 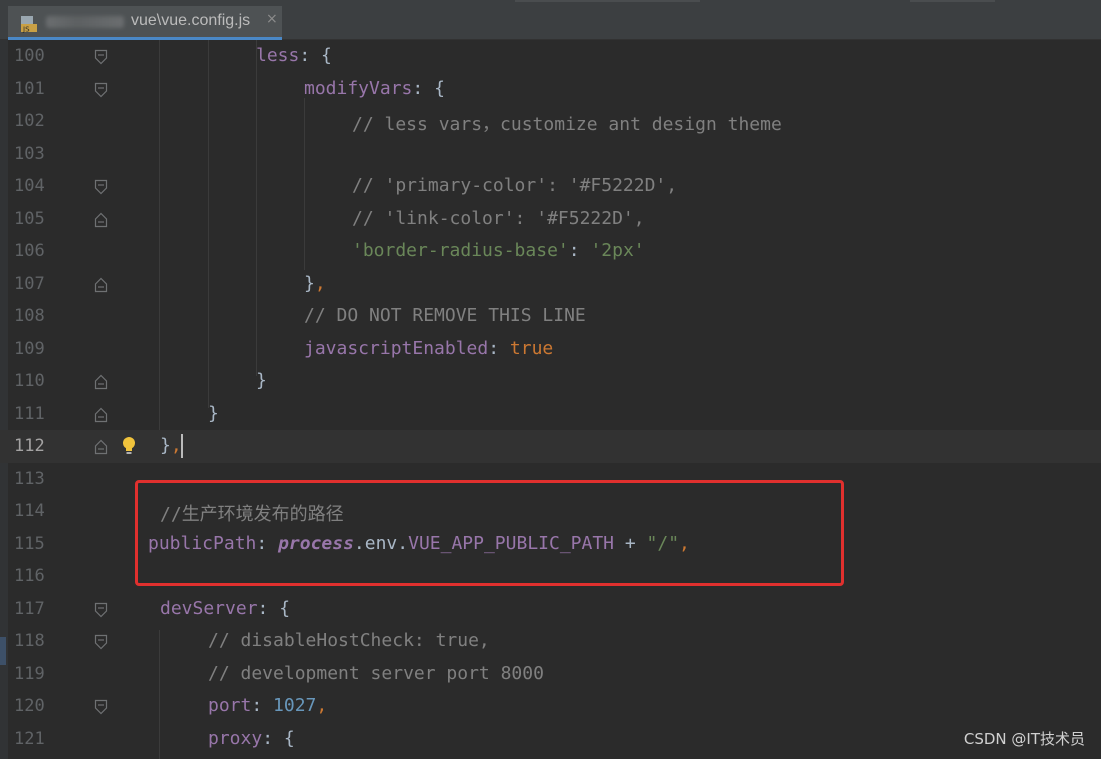 I want to click on line-number: 101, so click(x=29, y=88).